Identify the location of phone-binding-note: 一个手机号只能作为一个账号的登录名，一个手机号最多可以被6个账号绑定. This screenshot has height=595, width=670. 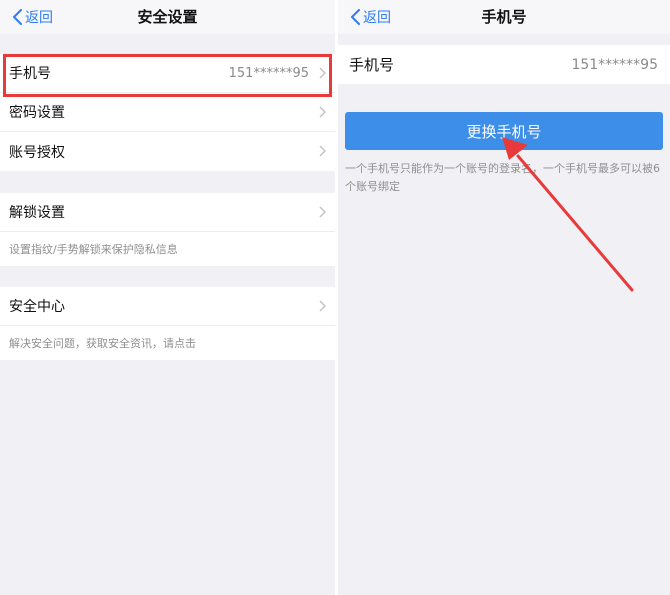
(502, 177).